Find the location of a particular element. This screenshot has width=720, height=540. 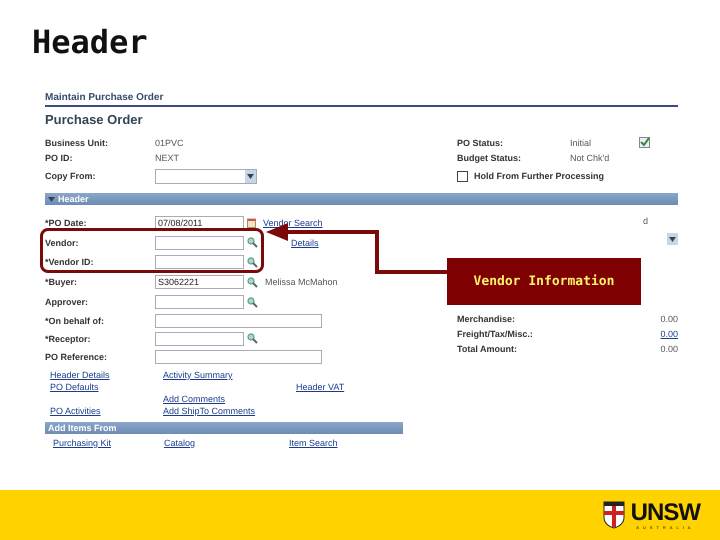

link: Catalog is located at coordinates (226, 443).